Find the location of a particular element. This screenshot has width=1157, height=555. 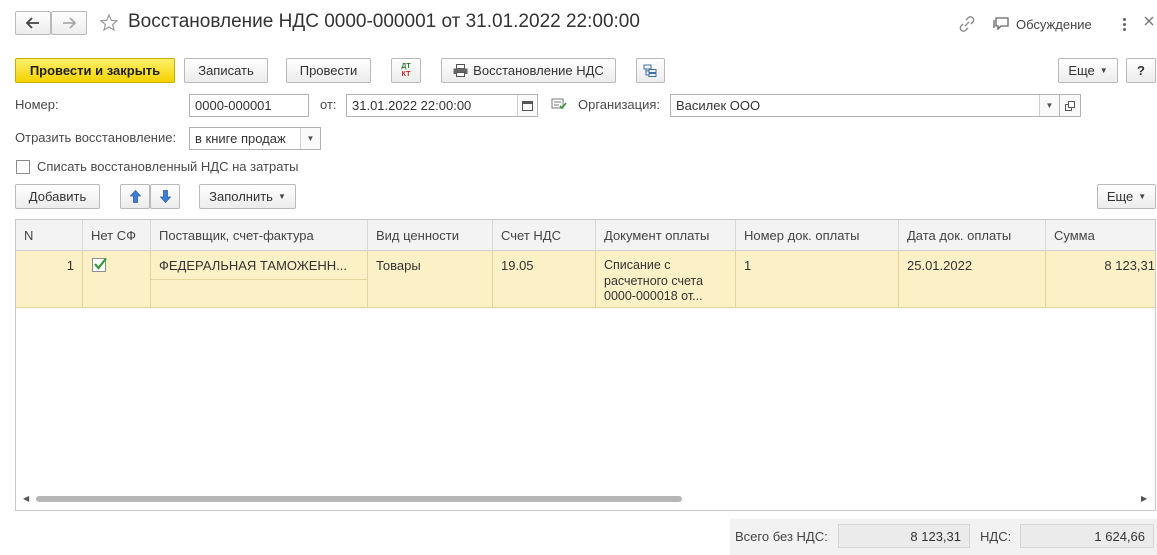

close-button is located at coordinates (1150, 24).